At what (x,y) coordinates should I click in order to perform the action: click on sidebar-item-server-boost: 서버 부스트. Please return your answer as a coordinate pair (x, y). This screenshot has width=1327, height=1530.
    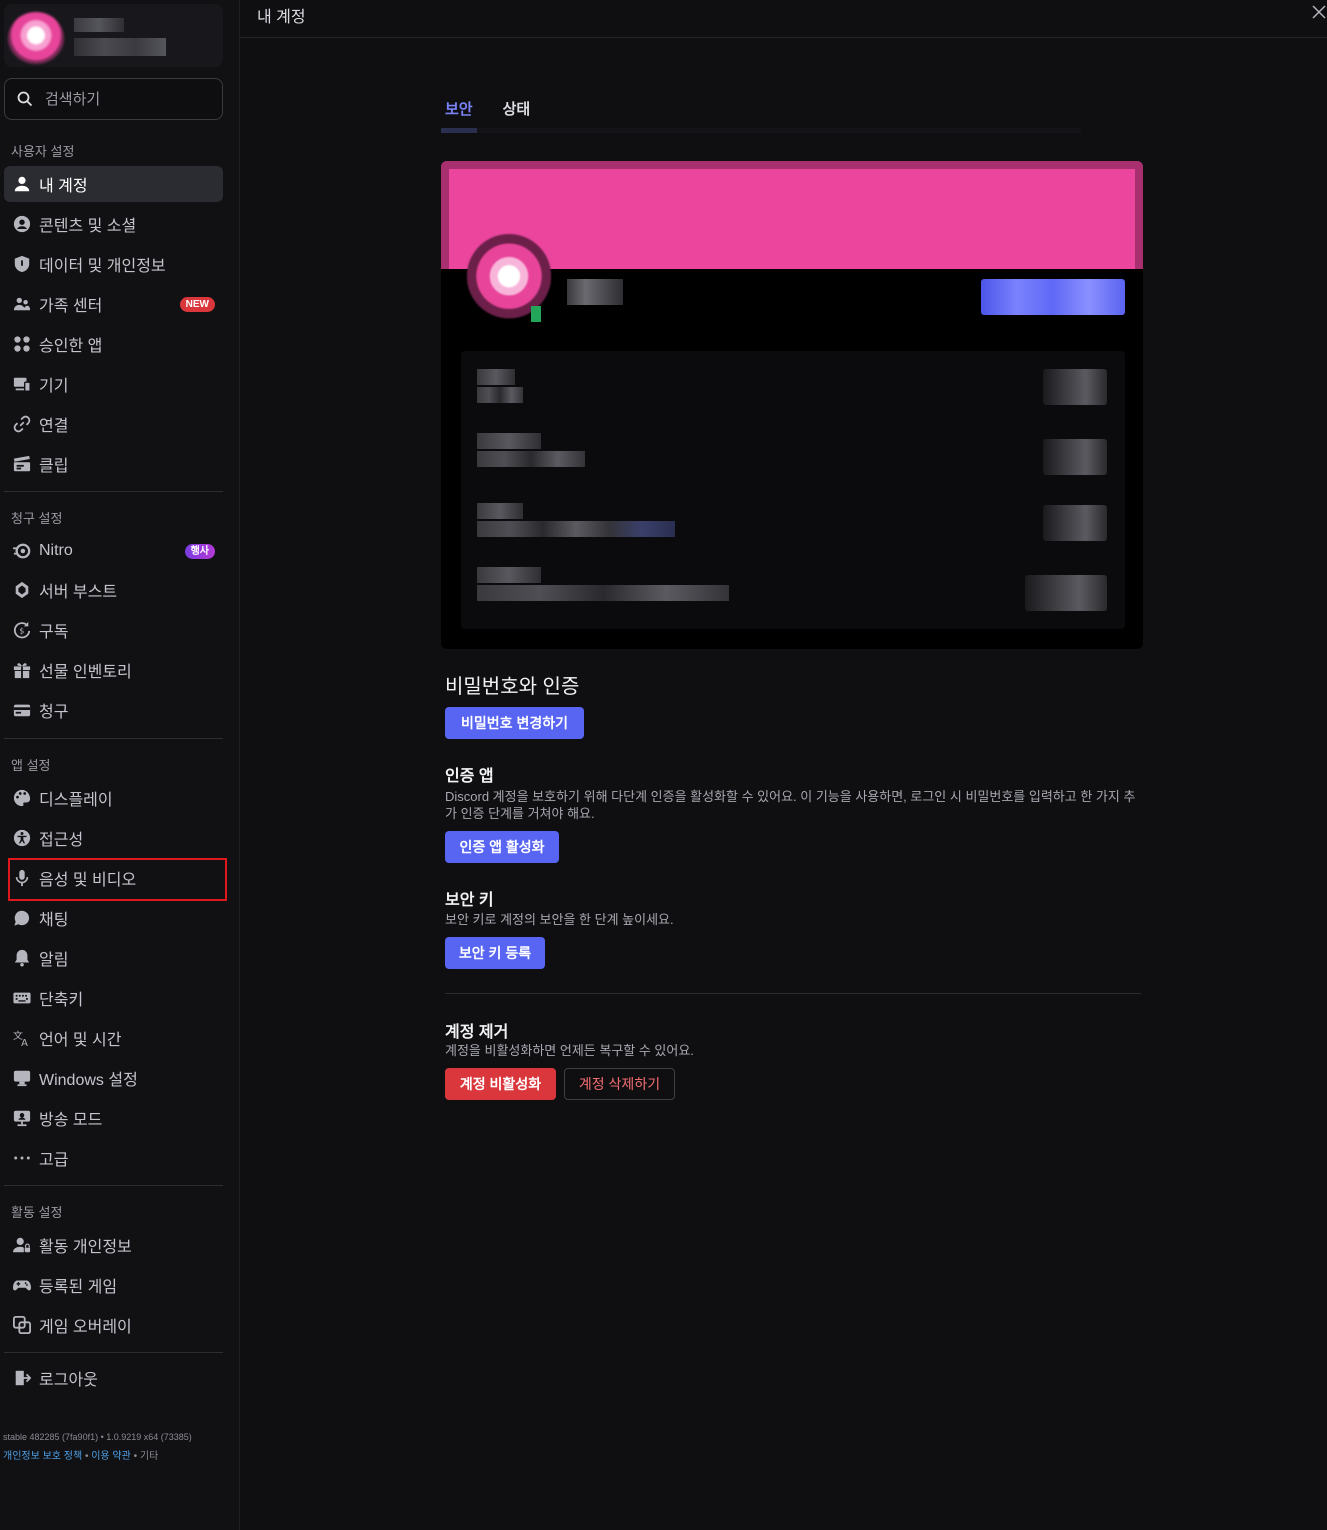
    Looking at the image, I should click on (113, 590).